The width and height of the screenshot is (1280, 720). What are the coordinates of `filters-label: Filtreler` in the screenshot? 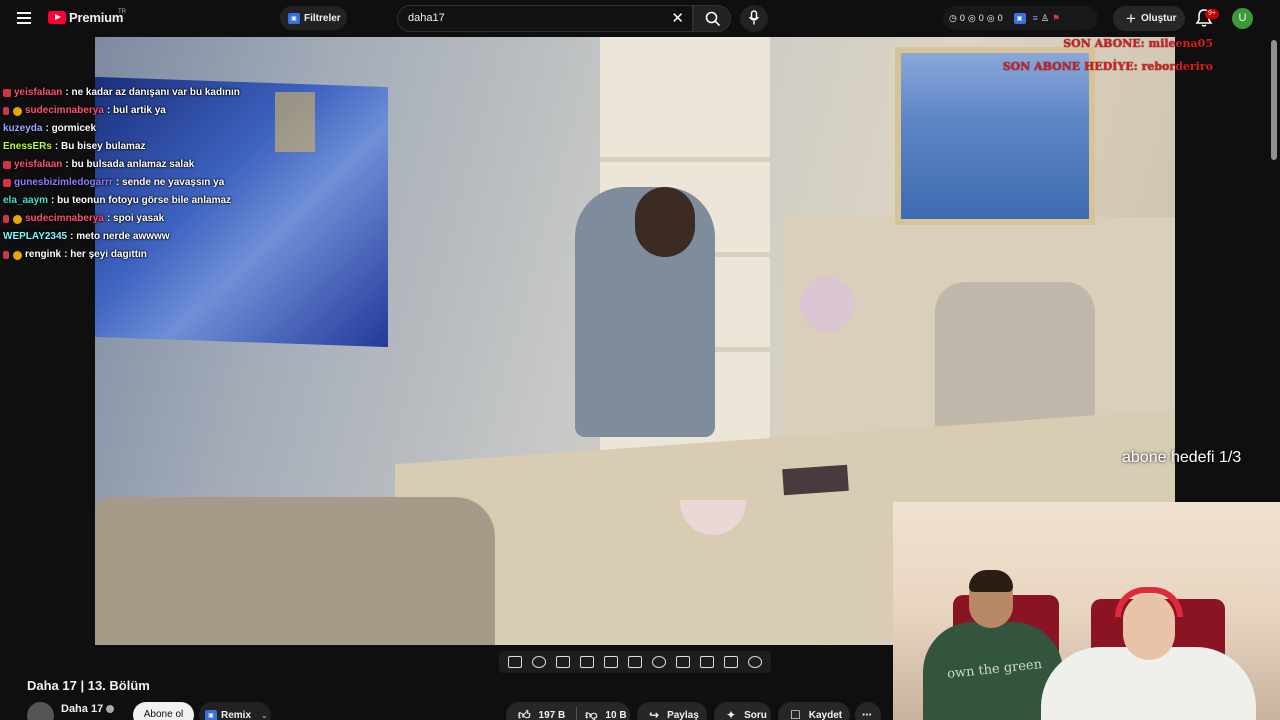 It's located at (322, 18).